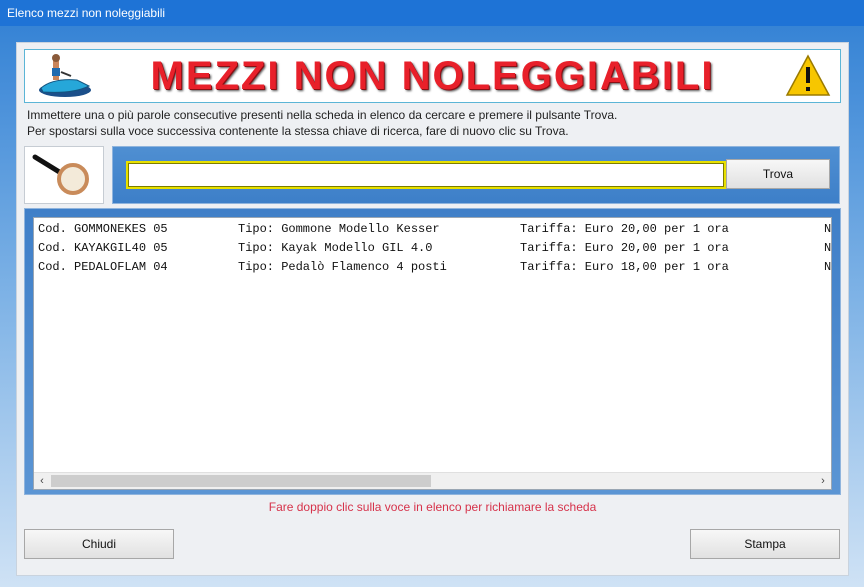 Image resolution: width=864 pixels, height=587 pixels. What do you see at coordinates (42, 481) in the screenshot?
I see `scroll-left-arrow: ‹` at bounding box center [42, 481].